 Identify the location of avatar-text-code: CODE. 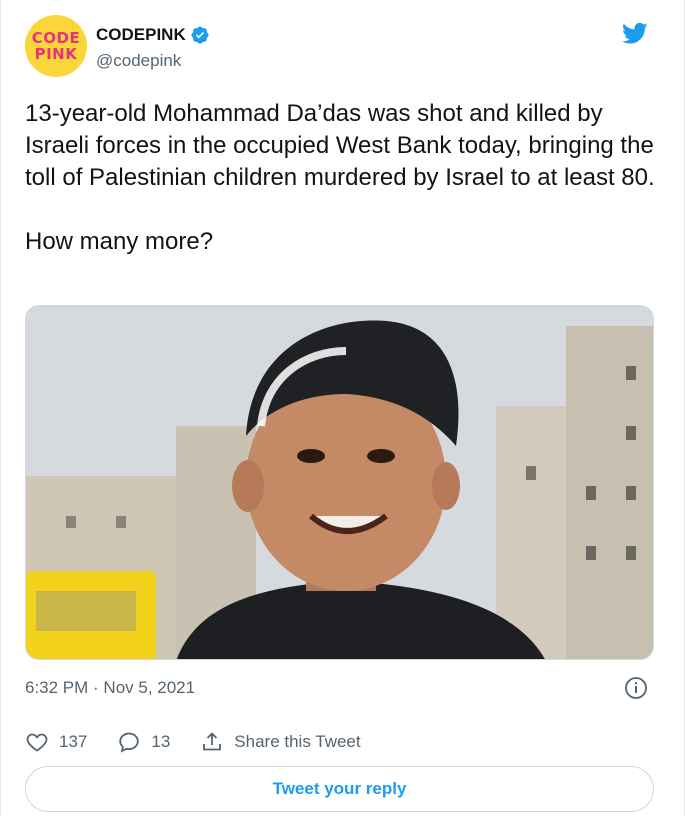
(56, 37).